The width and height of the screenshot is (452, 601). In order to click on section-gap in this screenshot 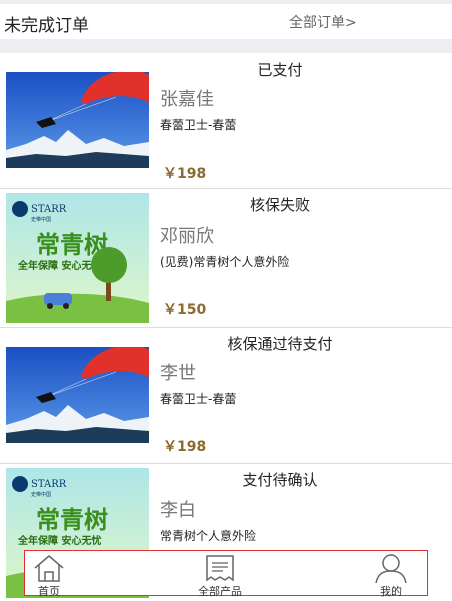, I will do `click(226, 46)`.